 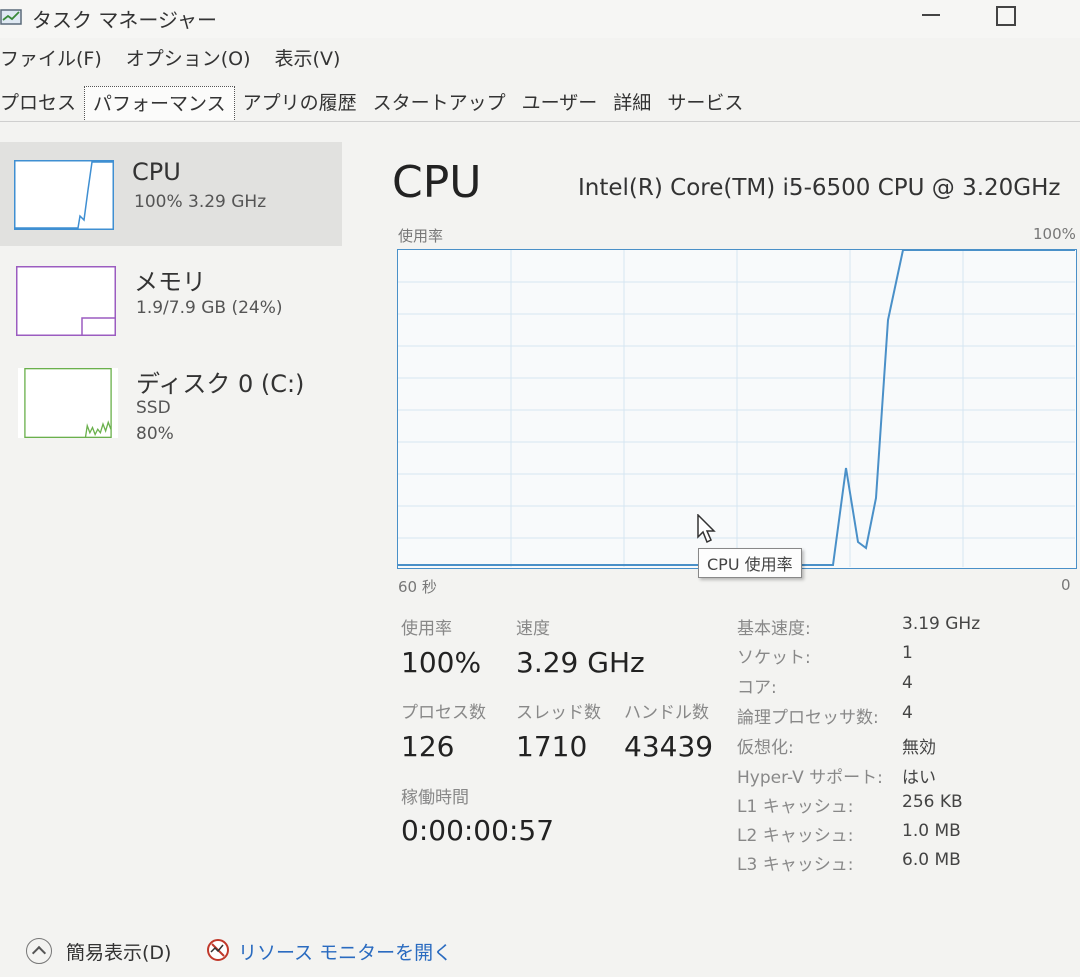 I want to click on resource-item-cpu: CPU 100% 3.29 GHz, so click(x=171, y=194).